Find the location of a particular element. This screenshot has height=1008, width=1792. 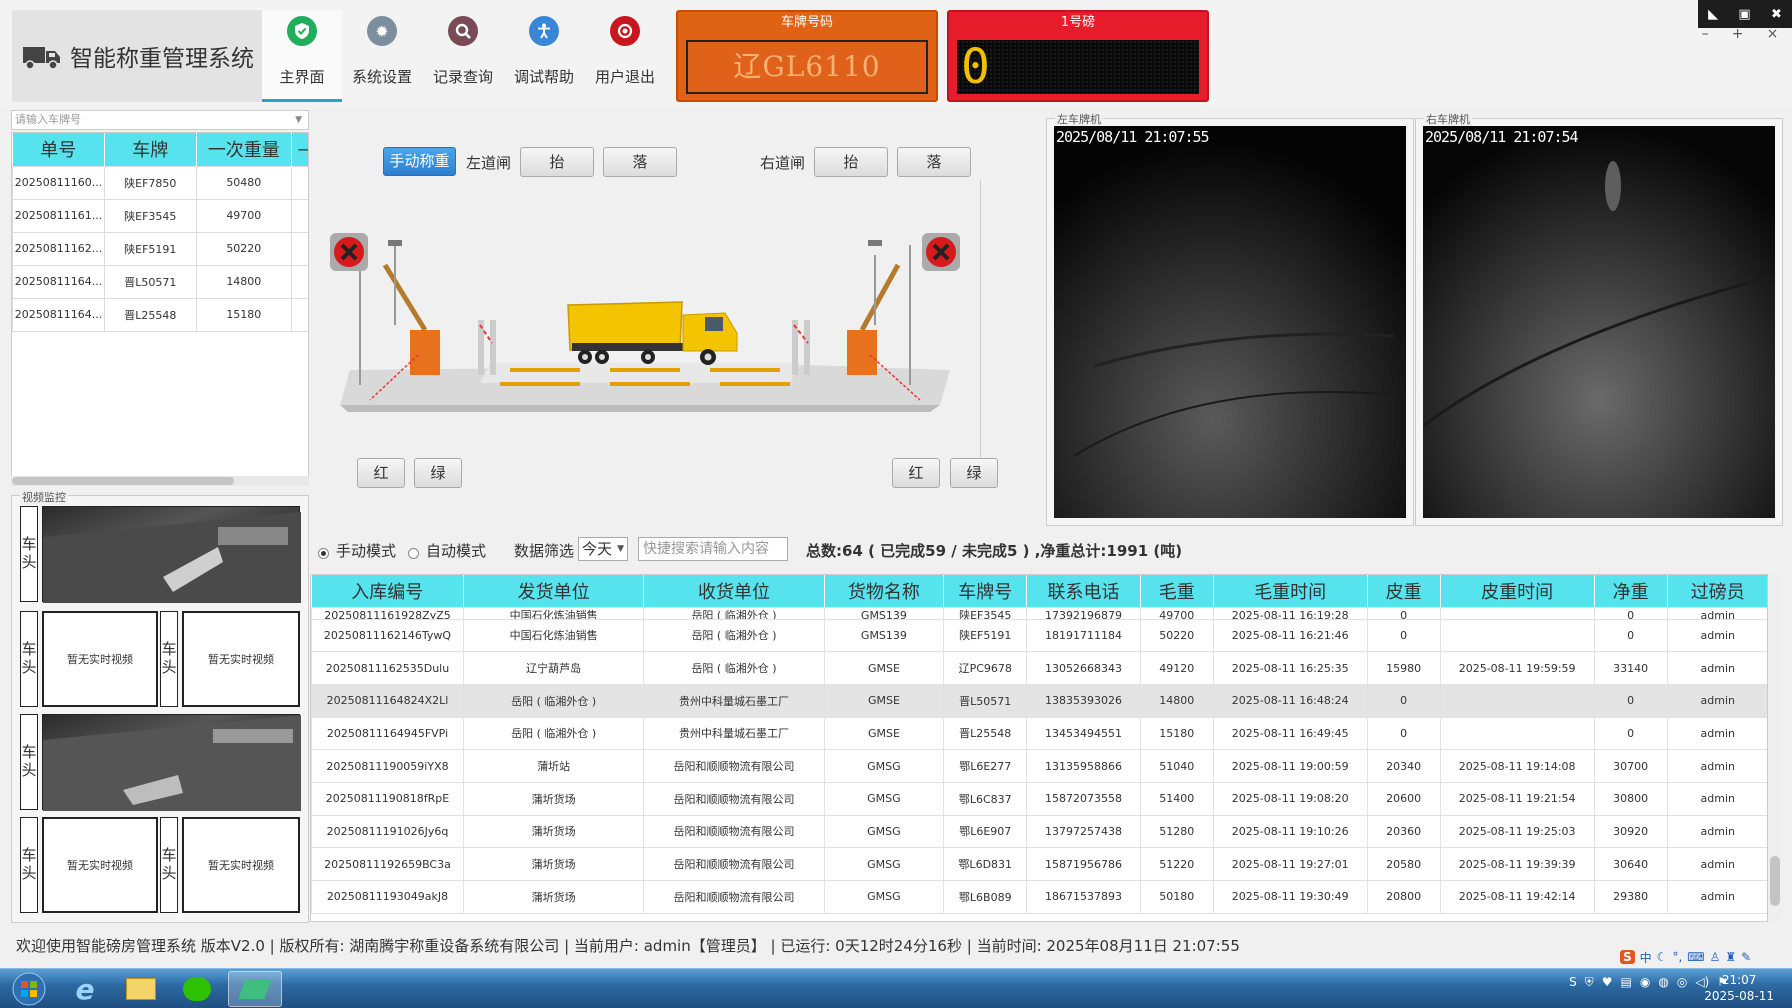

data-filter-select: 今天 ▼ is located at coordinates (603, 549).